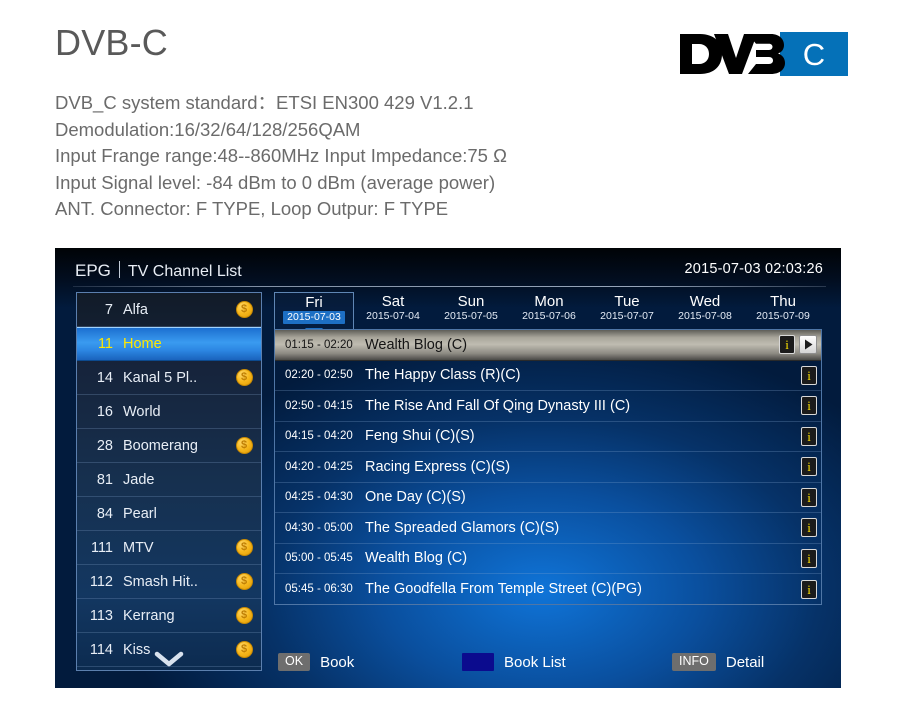 The height and width of the screenshot is (723, 900). Describe the element at coordinates (169, 514) in the screenshot. I see `channel-list-item: 84 Pearl` at that location.